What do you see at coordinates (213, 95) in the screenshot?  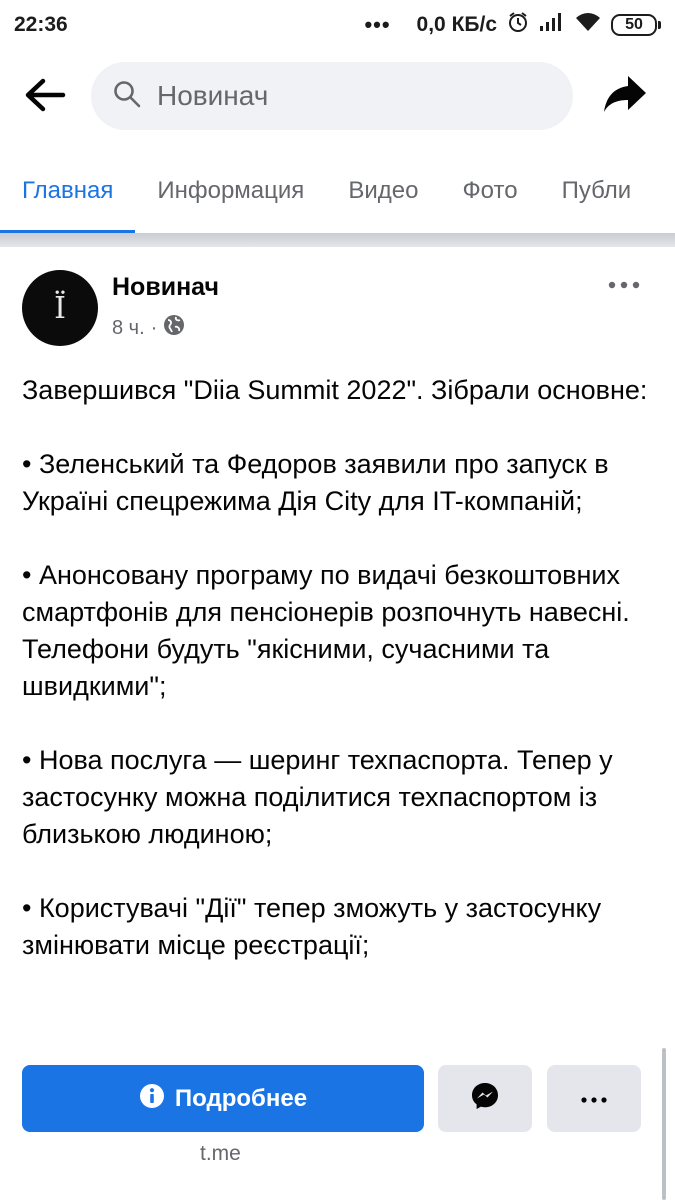 I see `search-text: Новинач` at bounding box center [213, 95].